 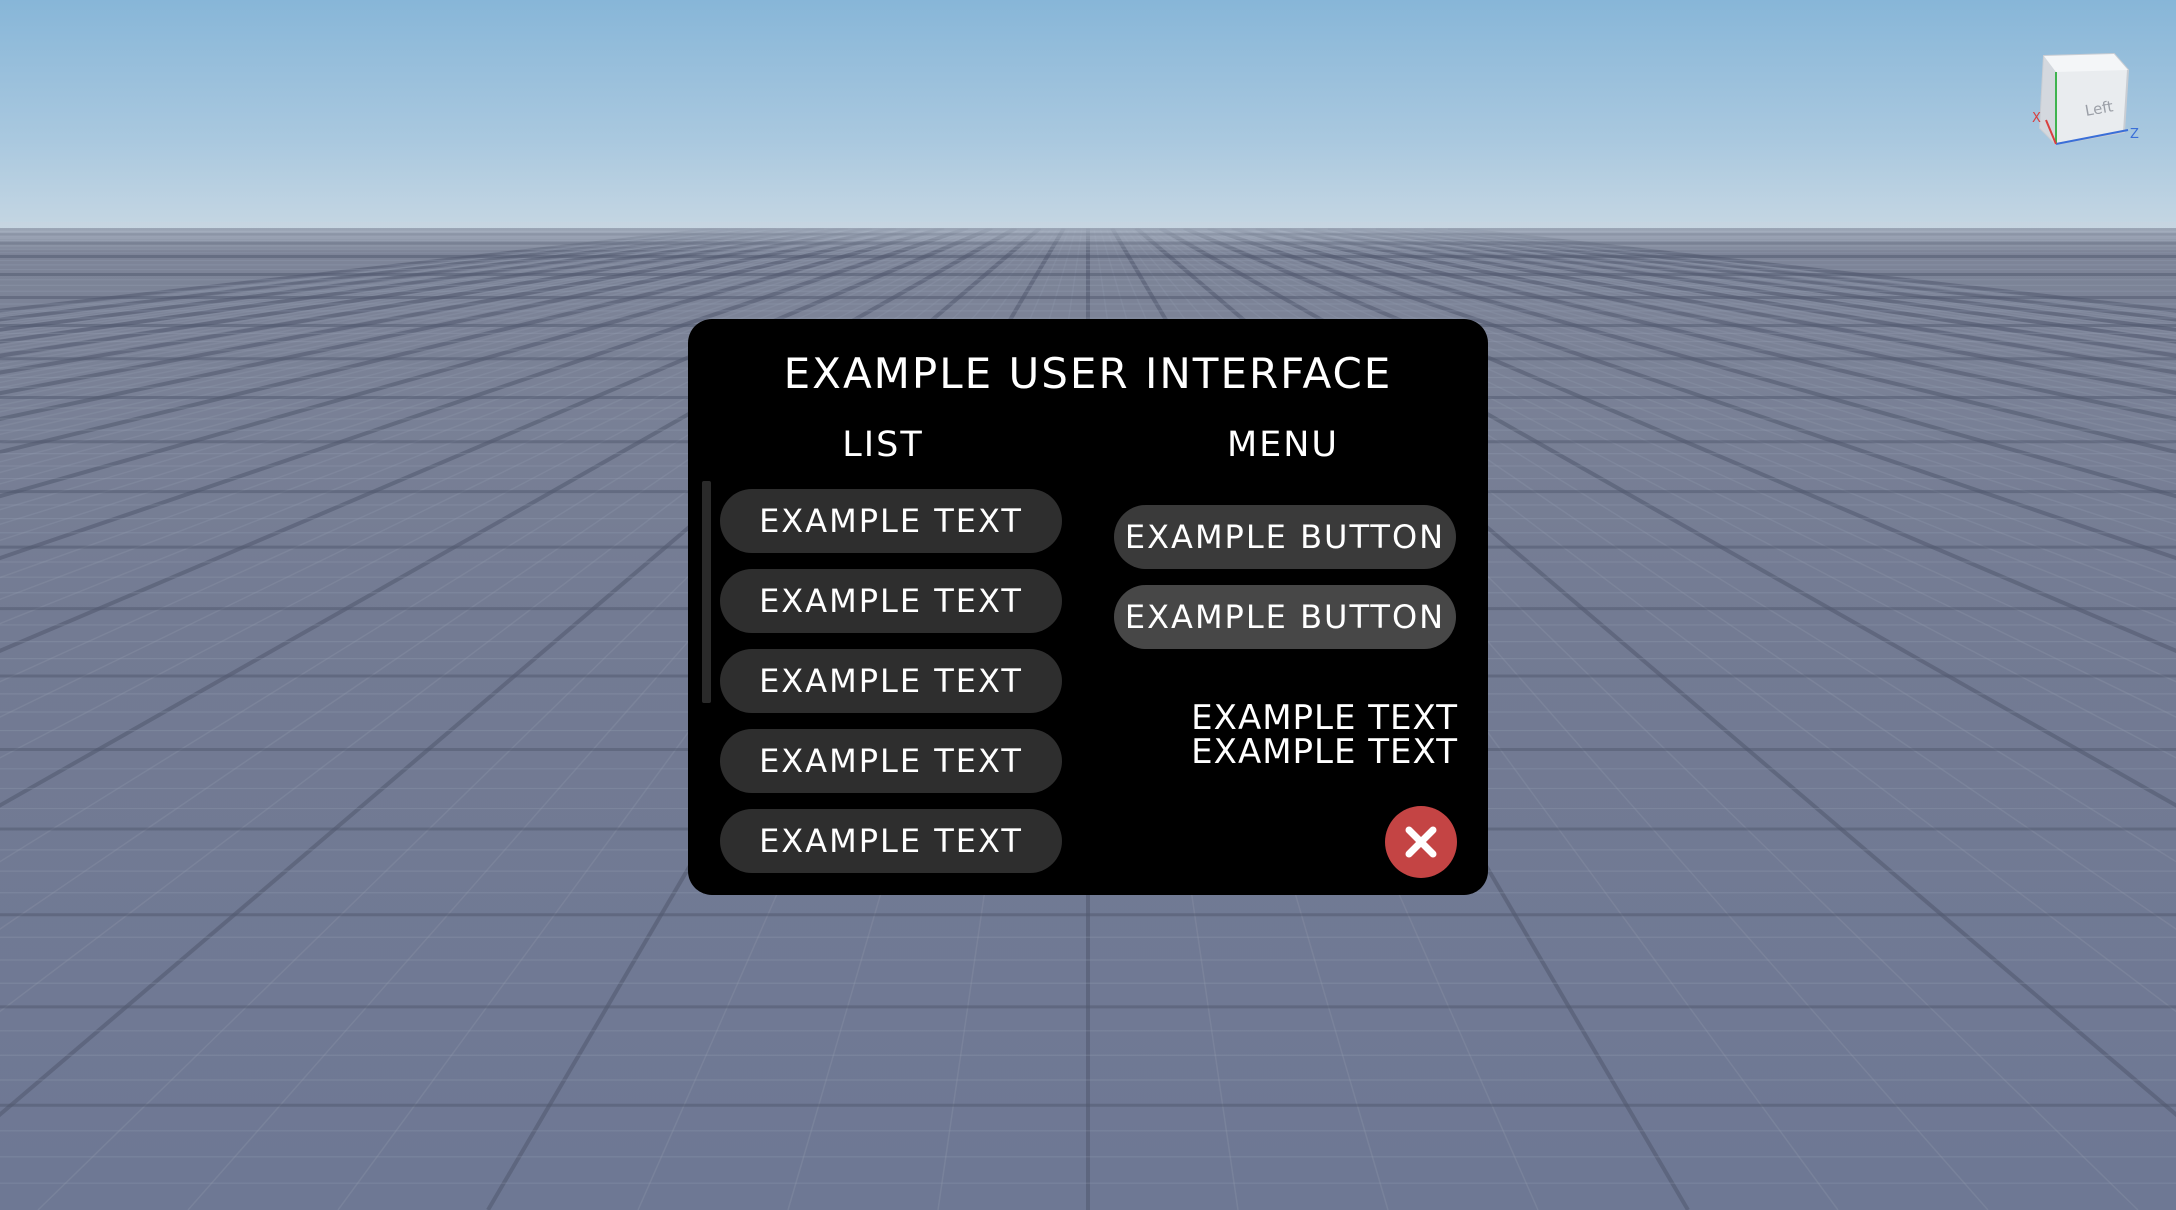 What do you see at coordinates (883, 445) in the screenshot?
I see `list-heading: LIST` at bounding box center [883, 445].